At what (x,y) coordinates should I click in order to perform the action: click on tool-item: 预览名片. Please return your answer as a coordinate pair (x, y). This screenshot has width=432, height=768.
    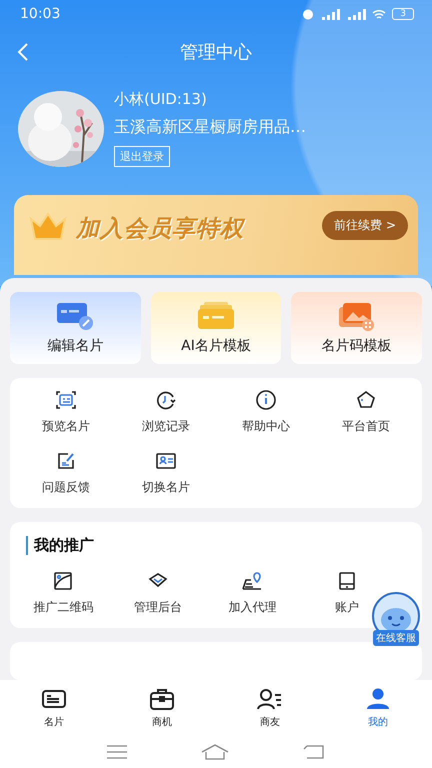
    Looking at the image, I should click on (66, 411).